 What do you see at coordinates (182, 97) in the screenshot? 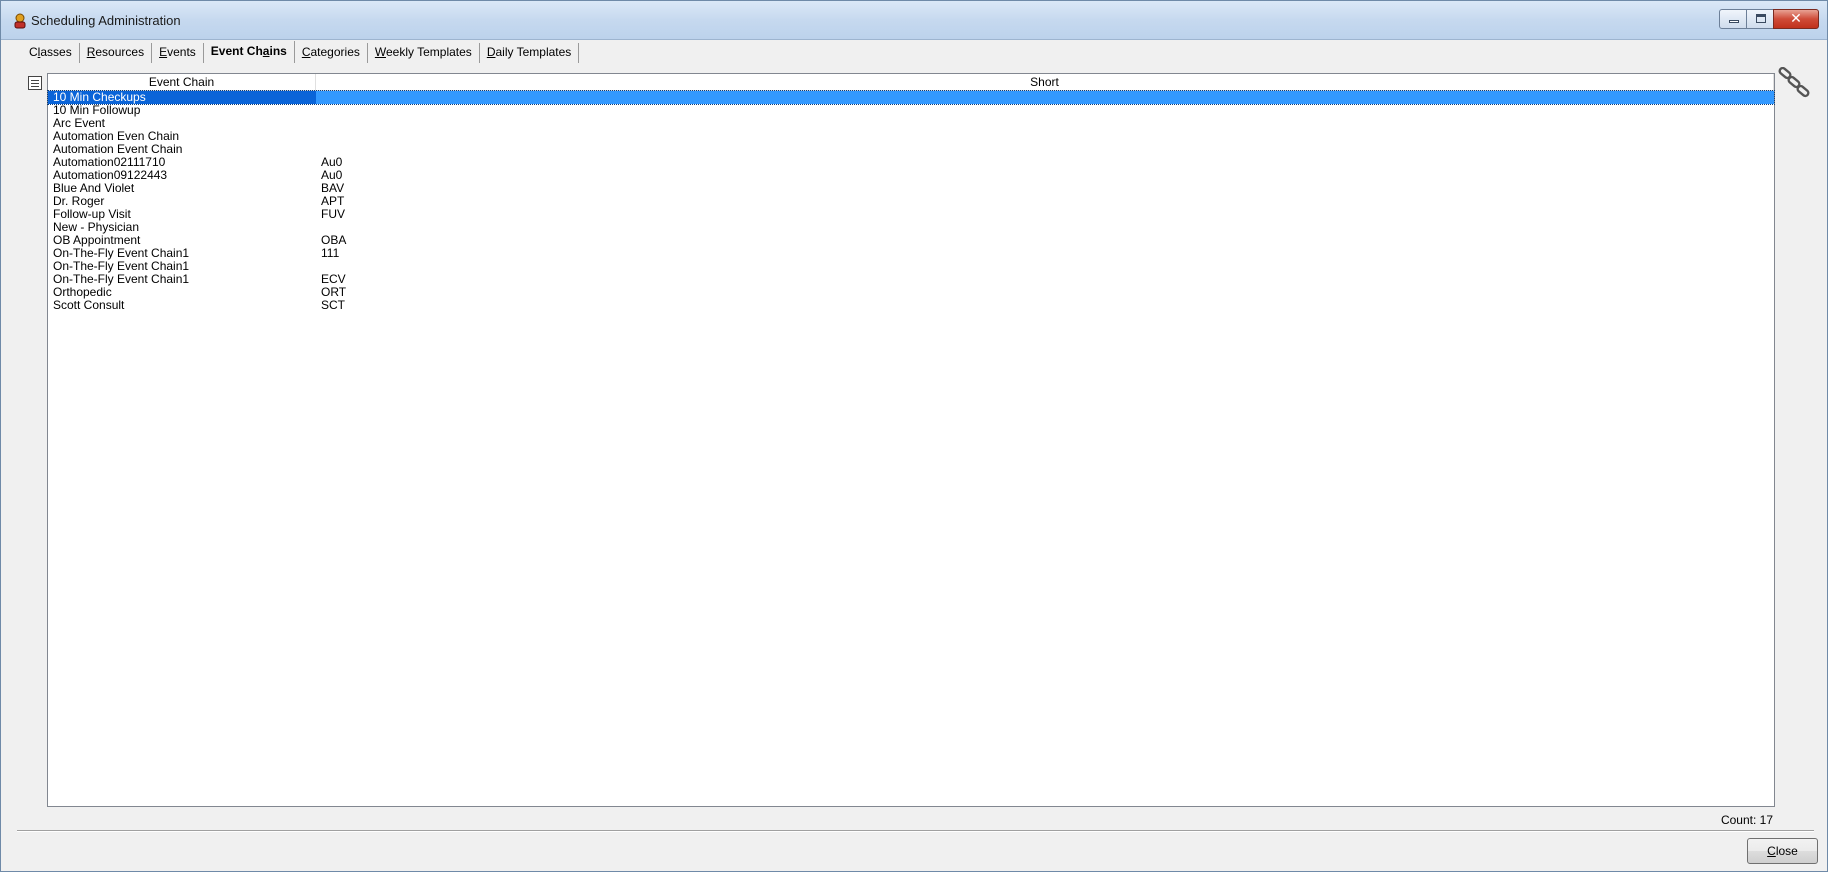
I see `cell-event-chain: 10 Min Checkups` at bounding box center [182, 97].